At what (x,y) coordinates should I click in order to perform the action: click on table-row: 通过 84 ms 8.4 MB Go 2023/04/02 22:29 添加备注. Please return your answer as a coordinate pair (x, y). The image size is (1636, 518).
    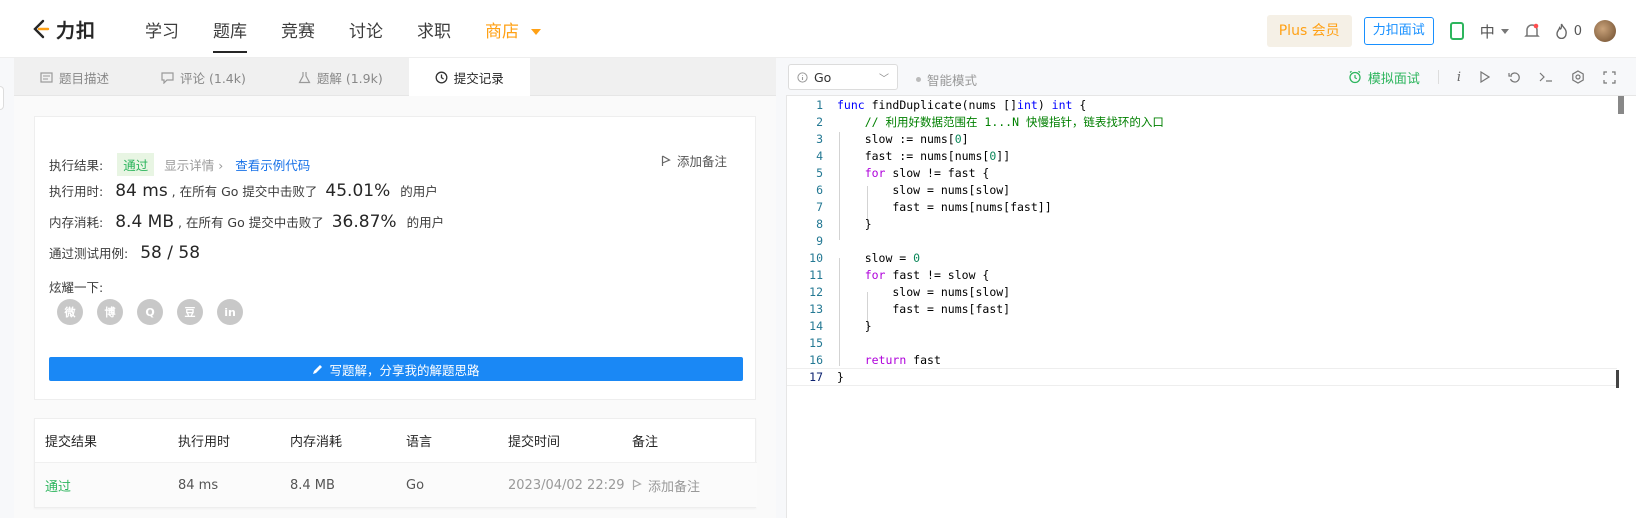
    Looking at the image, I should click on (396, 485).